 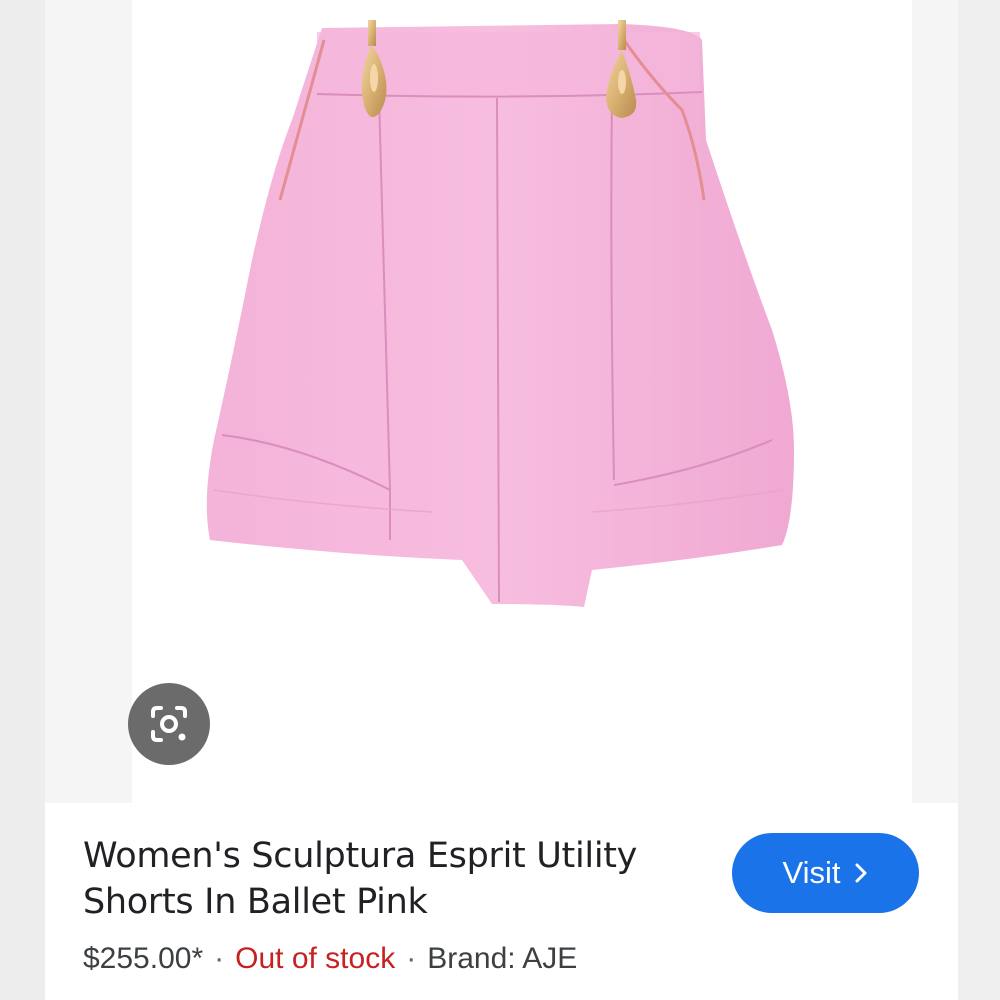 I want to click on visit-button: Visit, so click(x=825, y=873).